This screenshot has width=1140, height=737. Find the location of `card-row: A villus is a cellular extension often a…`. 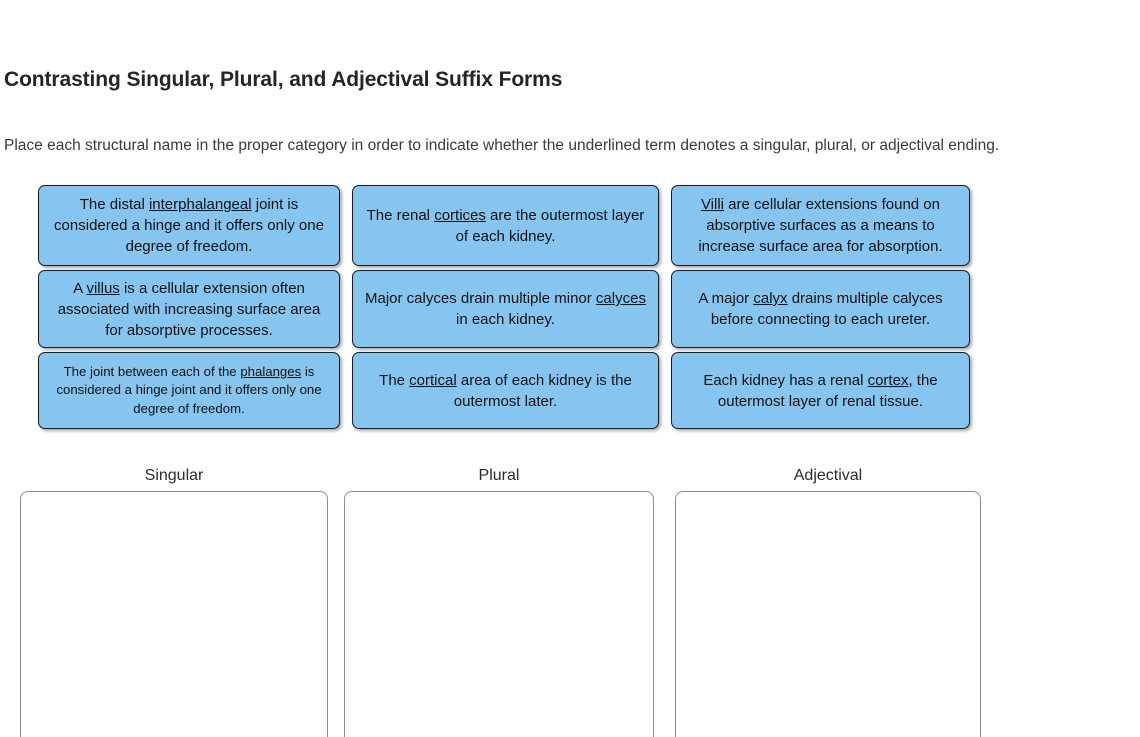

card-row: A villus is a cellular extension often a… is located at coordinates (510, 309).